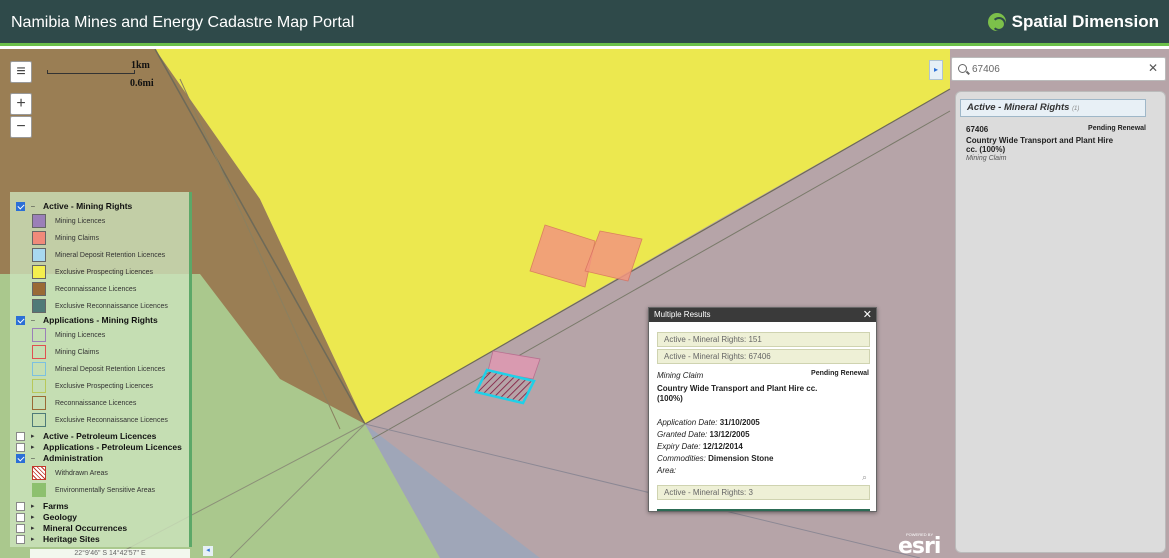 The image size is (1169, 558). Describe the element at coordinates (208, 551) in the screenshot. I see `legend-collapse-button: ◂` at that location.